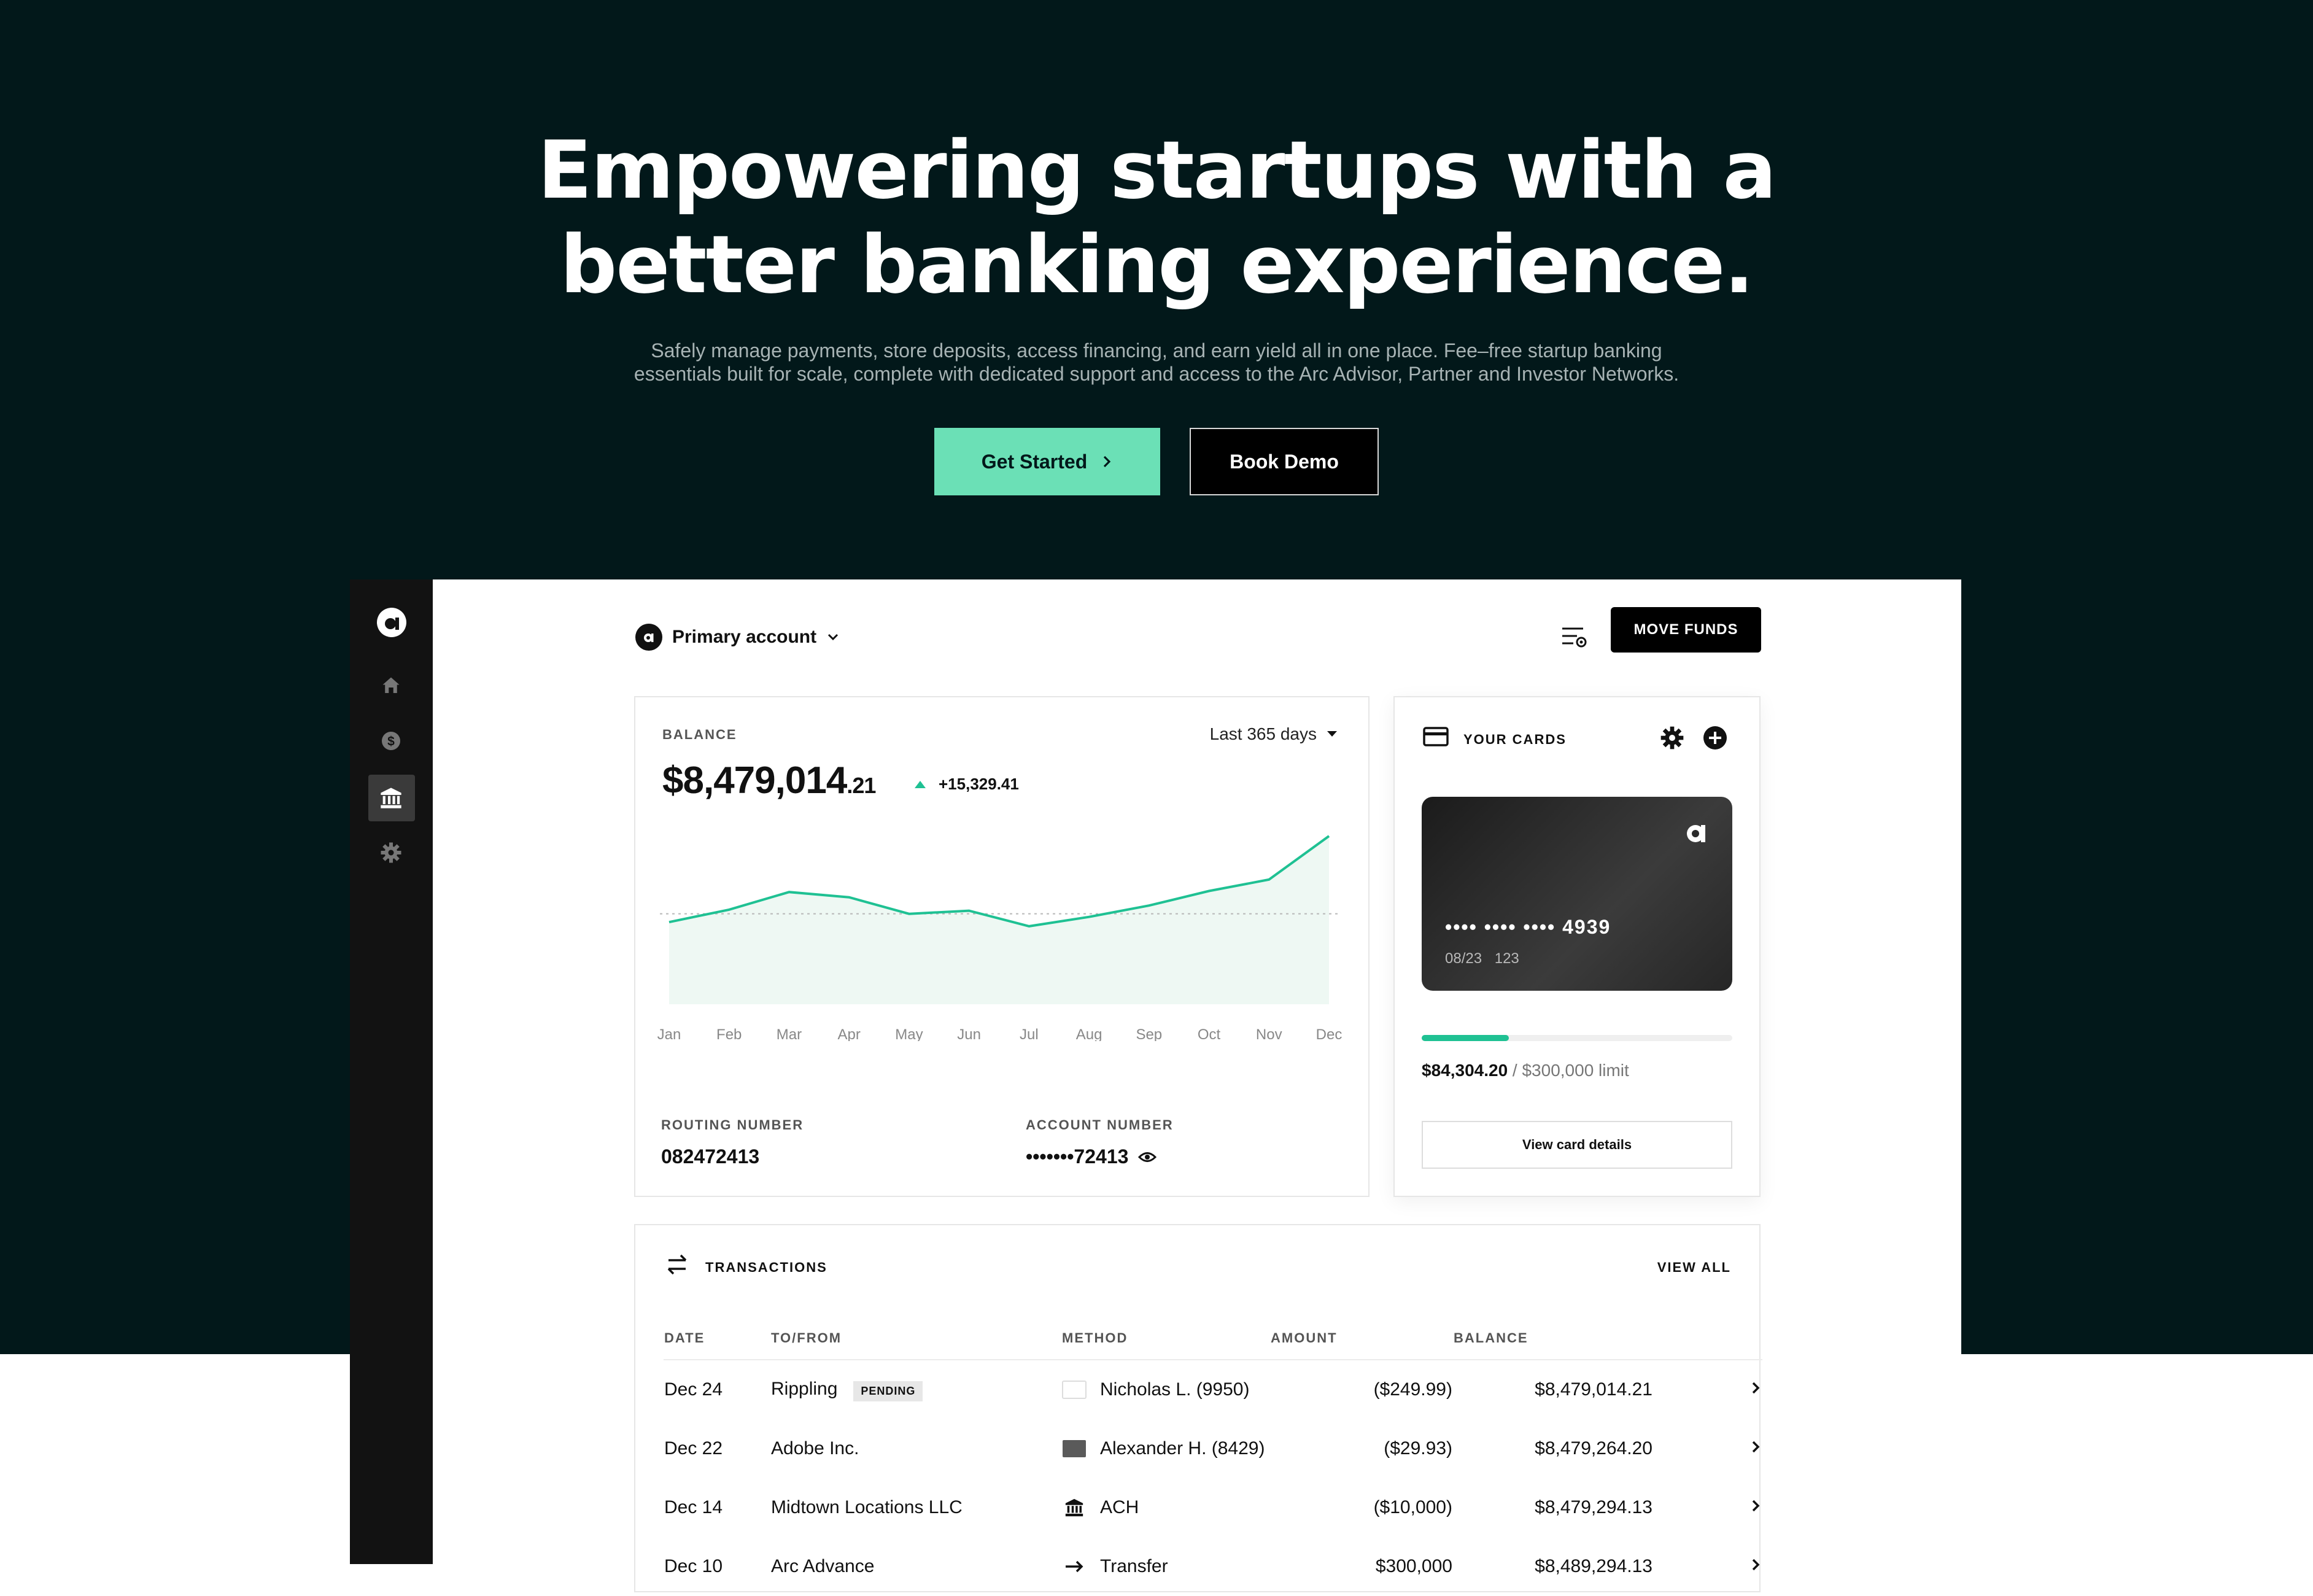  Describe the element at coordinates (822, 1566) in the screenshot. I see `tx-party-name: Arc Advance` at that location.